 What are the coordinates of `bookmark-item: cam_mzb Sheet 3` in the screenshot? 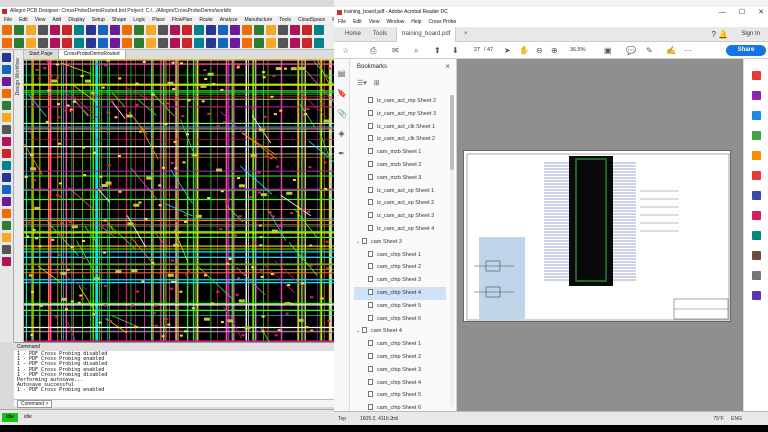 It's located at (400, 178).